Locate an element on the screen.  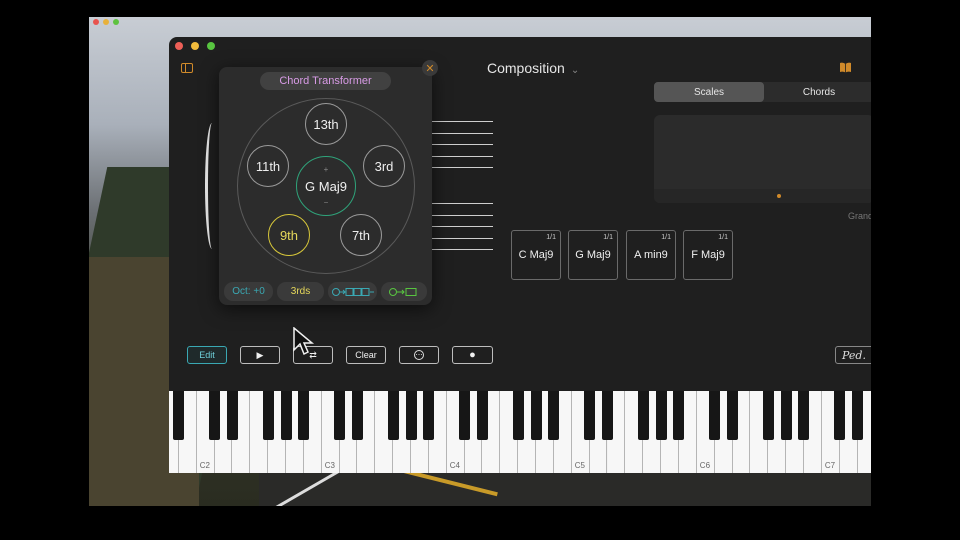
sidebar-toggle-icon is located at coordinates (187, 68).